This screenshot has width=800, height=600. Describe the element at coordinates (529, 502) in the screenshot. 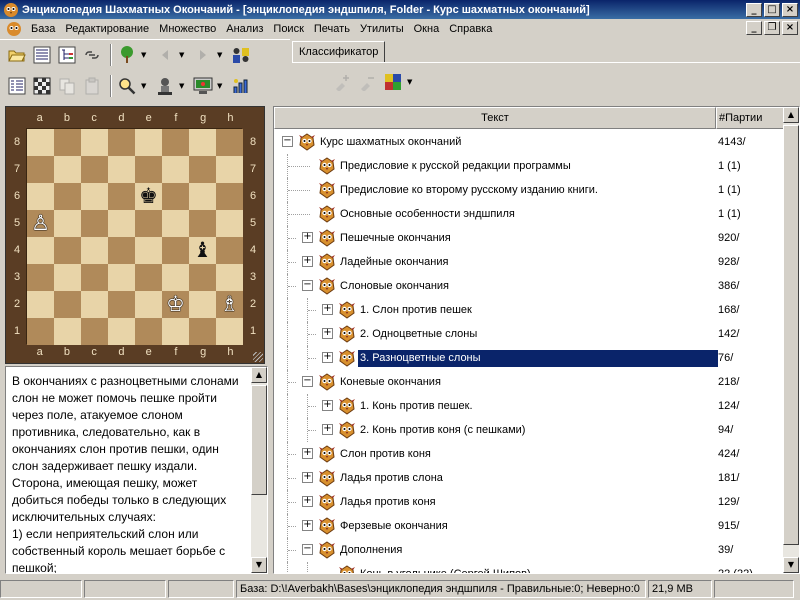

I see `tree-row: + Ладья против коня 129/` at that location.